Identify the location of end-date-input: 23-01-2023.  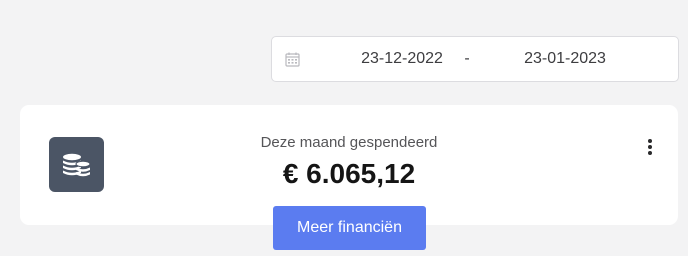
(565, 59).